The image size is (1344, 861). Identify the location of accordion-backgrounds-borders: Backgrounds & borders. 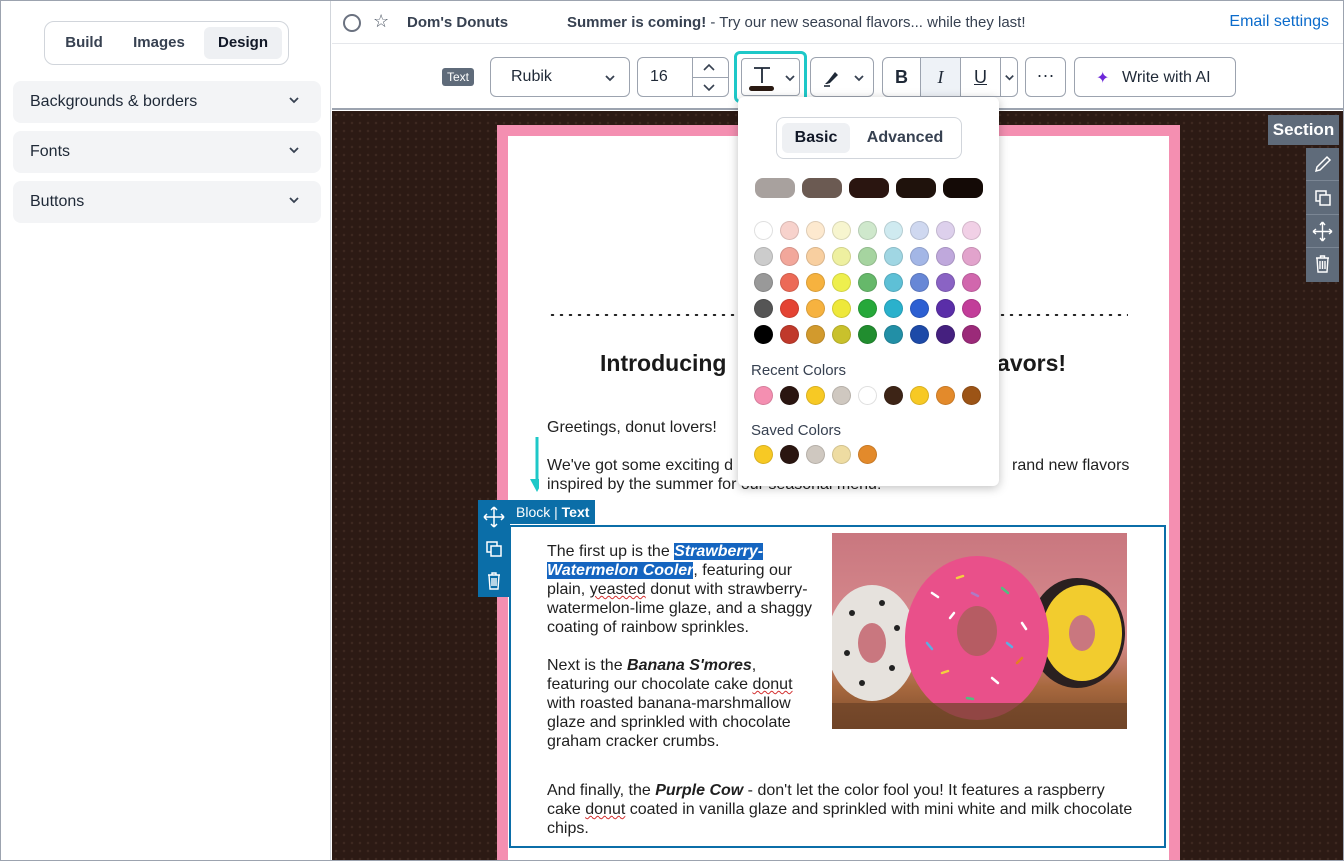
(167, 102).